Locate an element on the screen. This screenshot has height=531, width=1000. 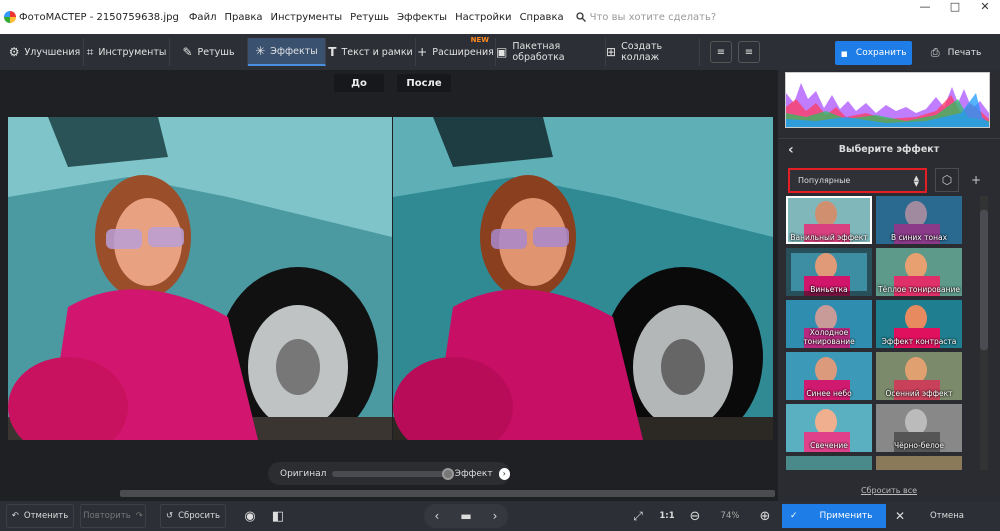
info-preset-button: ≡ is located at coordinates (749, 52).